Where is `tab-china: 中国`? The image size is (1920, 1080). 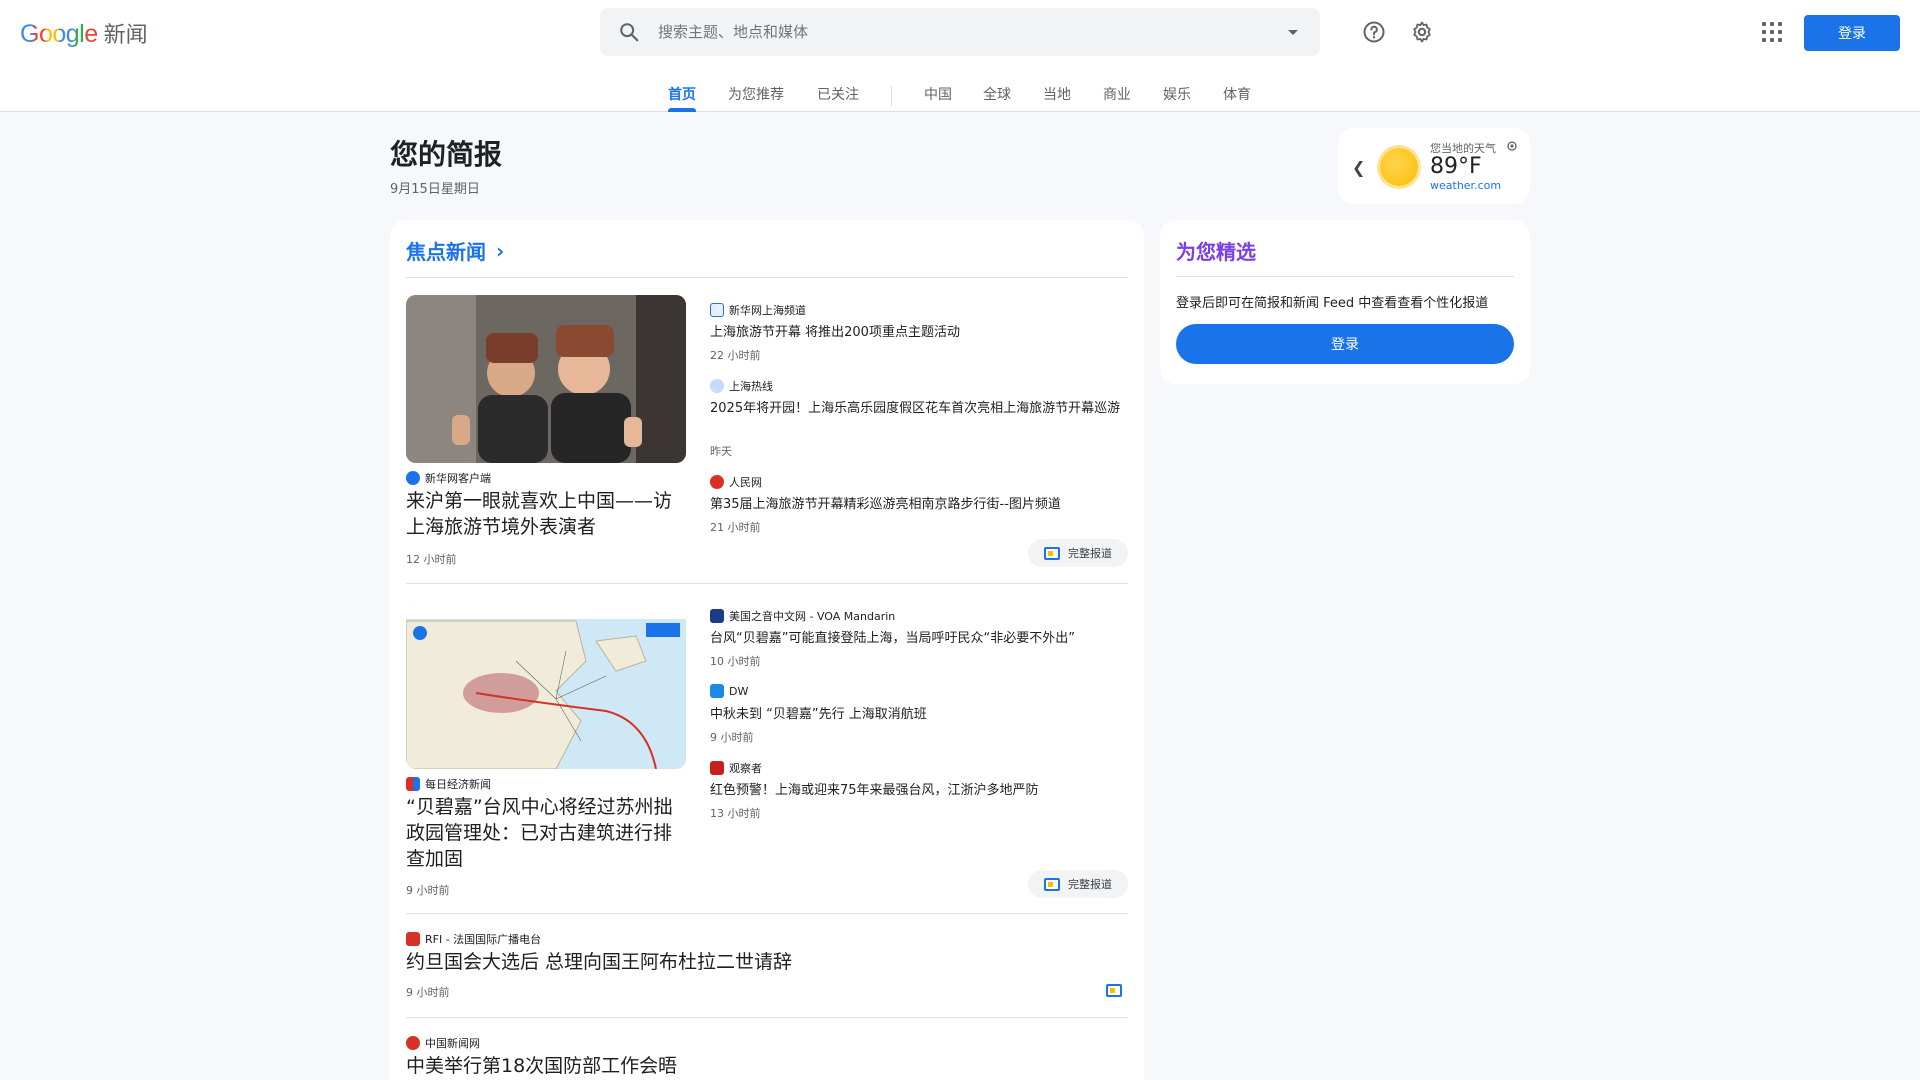
tab-china: 中国 is located at coordinates (938, 98).